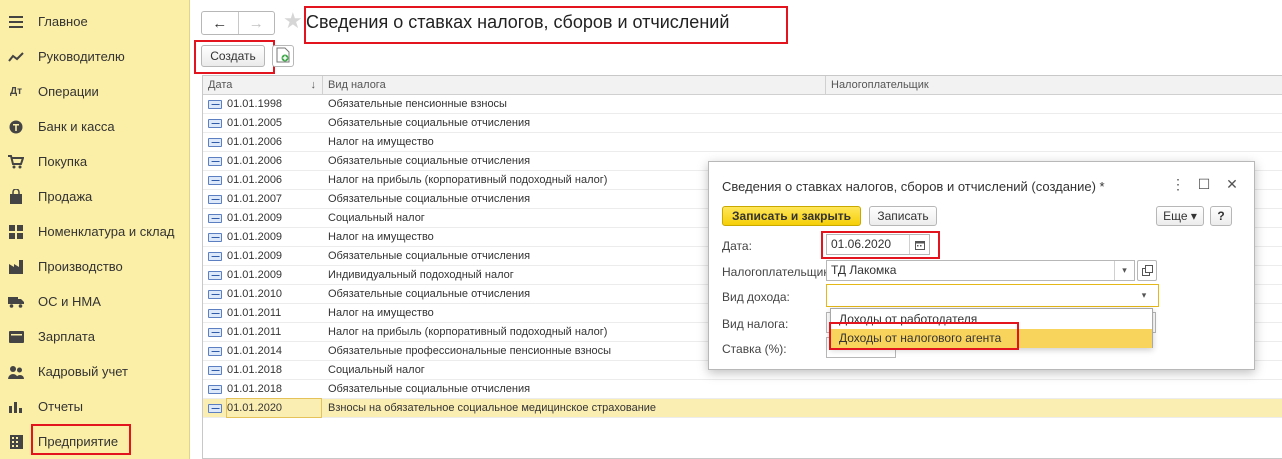 This screenshot has height=459, width=1282. I want to click on cell-date: 01.01.2011, so click(254, 313).